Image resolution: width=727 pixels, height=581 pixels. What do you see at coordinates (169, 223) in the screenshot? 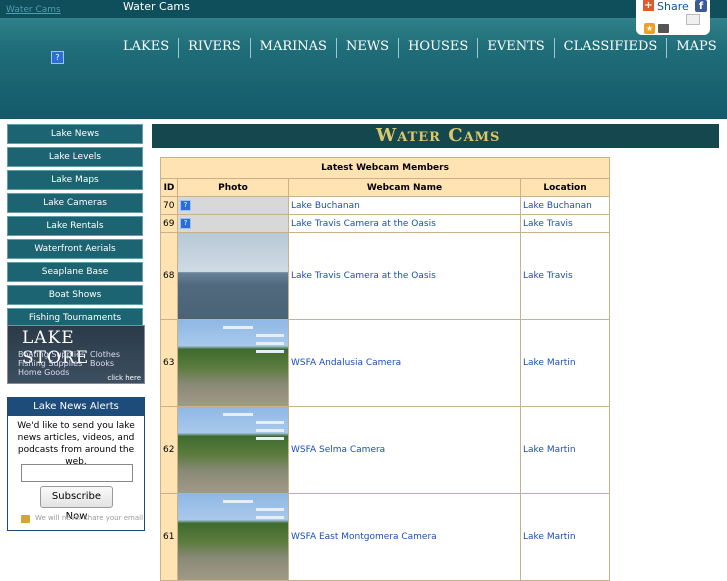
I see `row-id: 69` at bounding box center [169, 223].